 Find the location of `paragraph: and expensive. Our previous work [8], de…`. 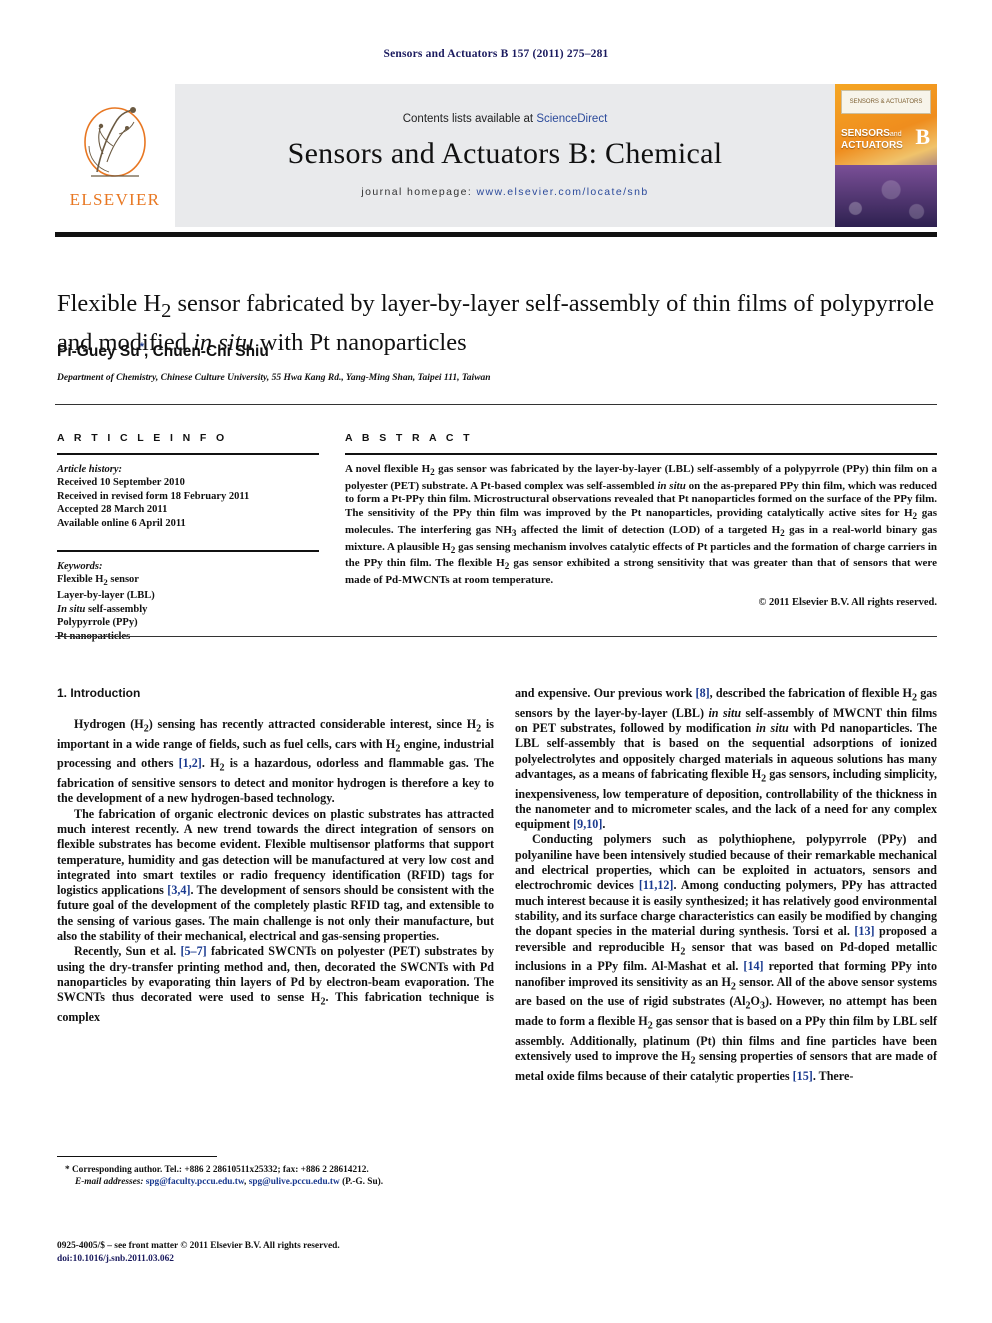

paragraph: and expensive. Our previous work [8], de… is located at coordinates (726, 759).